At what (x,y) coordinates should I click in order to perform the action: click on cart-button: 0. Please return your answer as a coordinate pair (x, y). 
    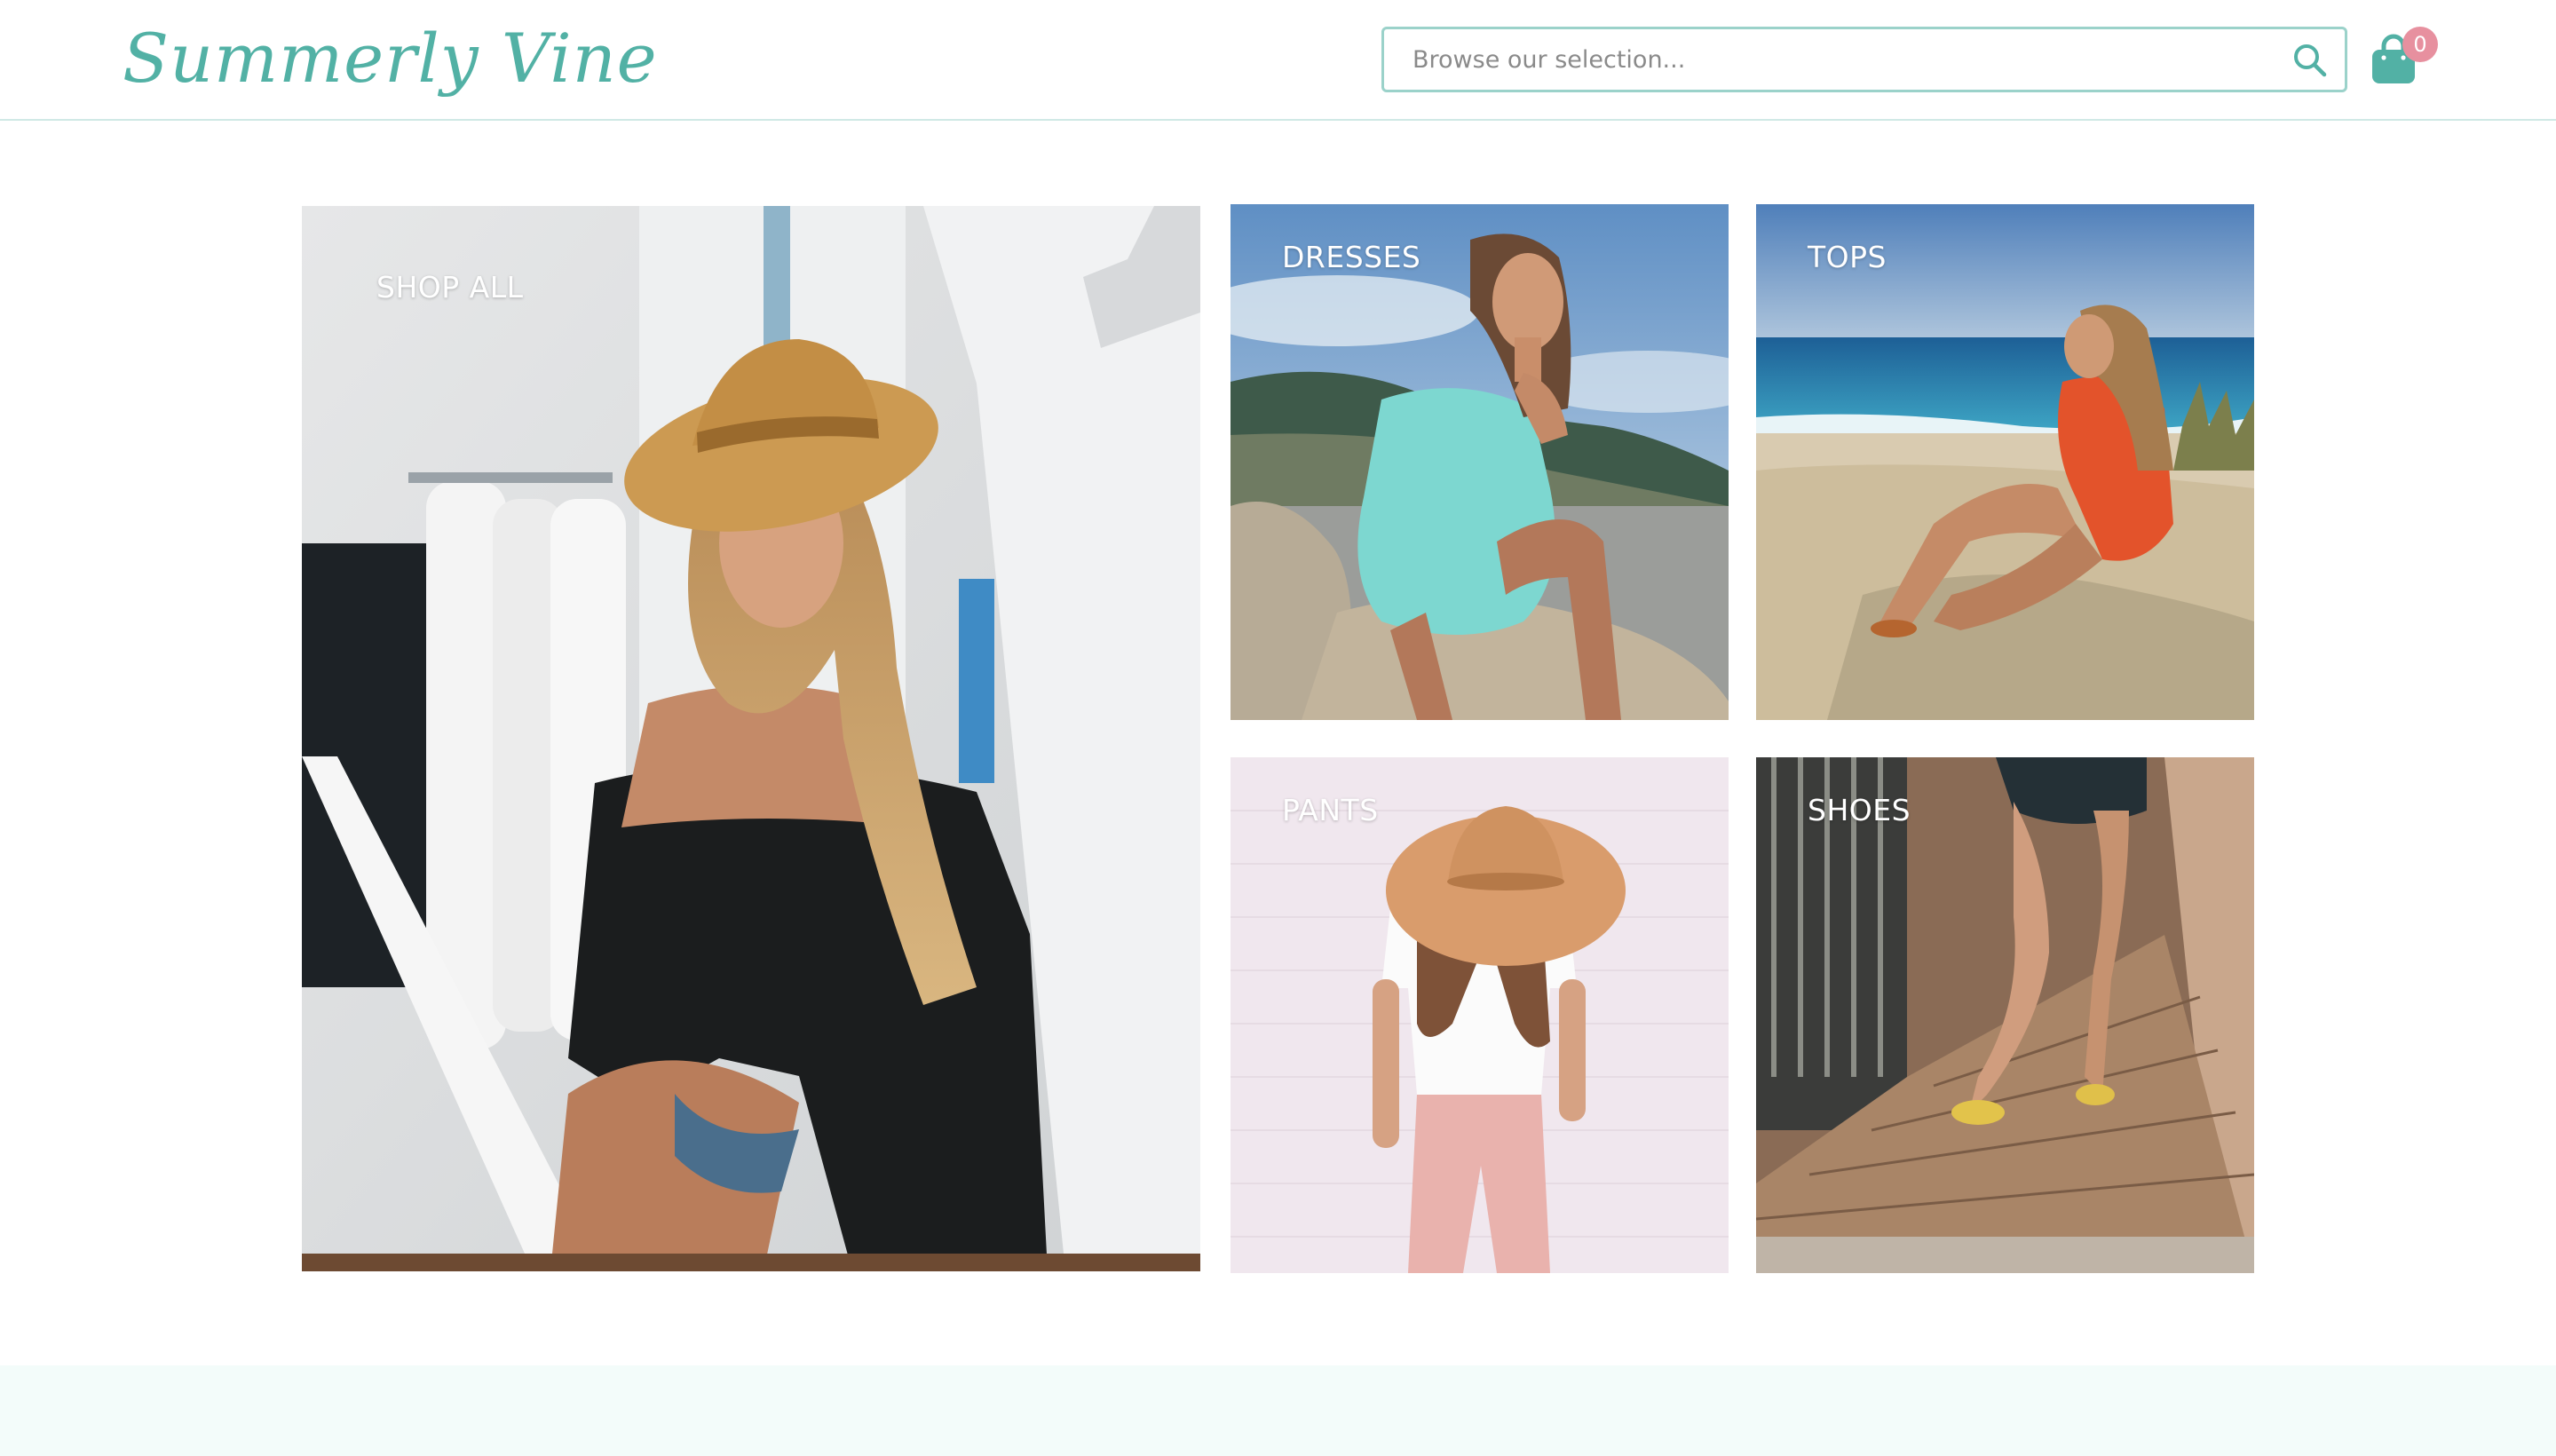
    Looking at the image, I should click on (2406, 60).